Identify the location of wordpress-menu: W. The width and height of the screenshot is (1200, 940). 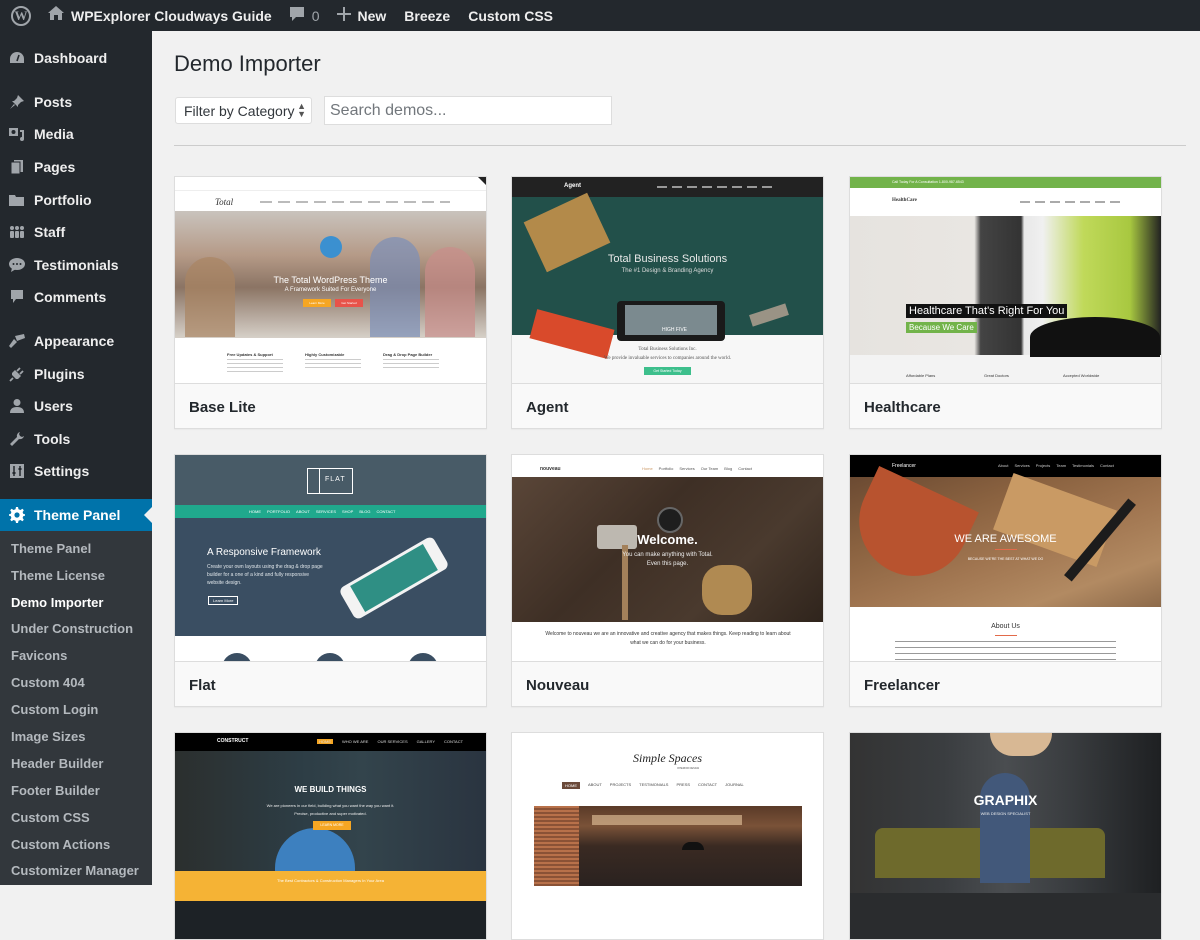
(19, 15).